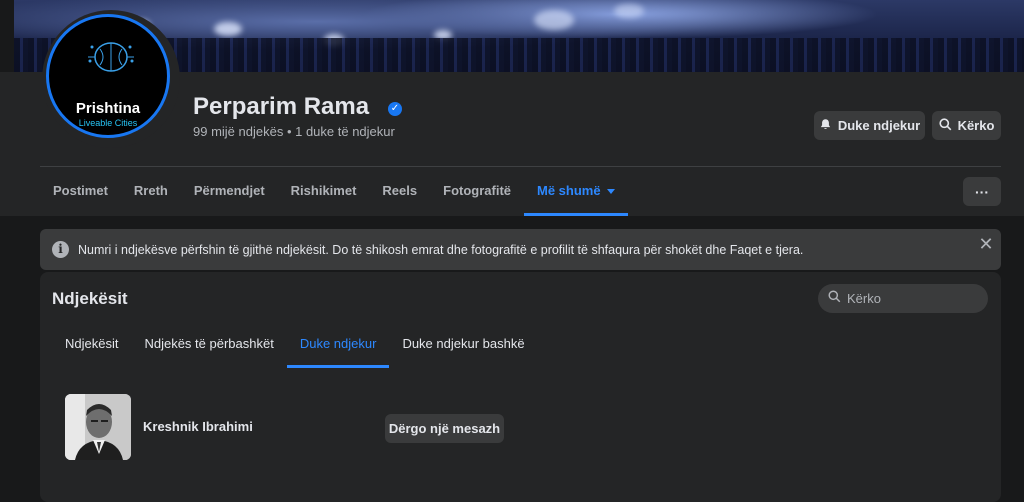  I want to click on brain-circuit-icon, so click(111, 57).